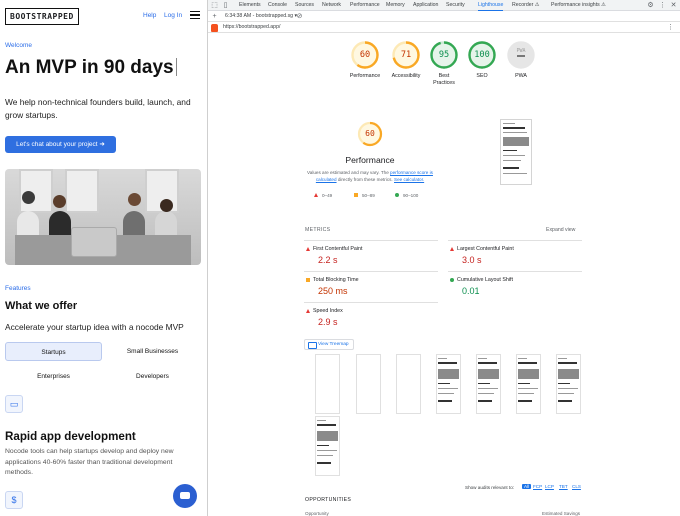 This screenshot has height=516, width=680. I want to click on gauge-best-practices: 95, so click(444, 55).